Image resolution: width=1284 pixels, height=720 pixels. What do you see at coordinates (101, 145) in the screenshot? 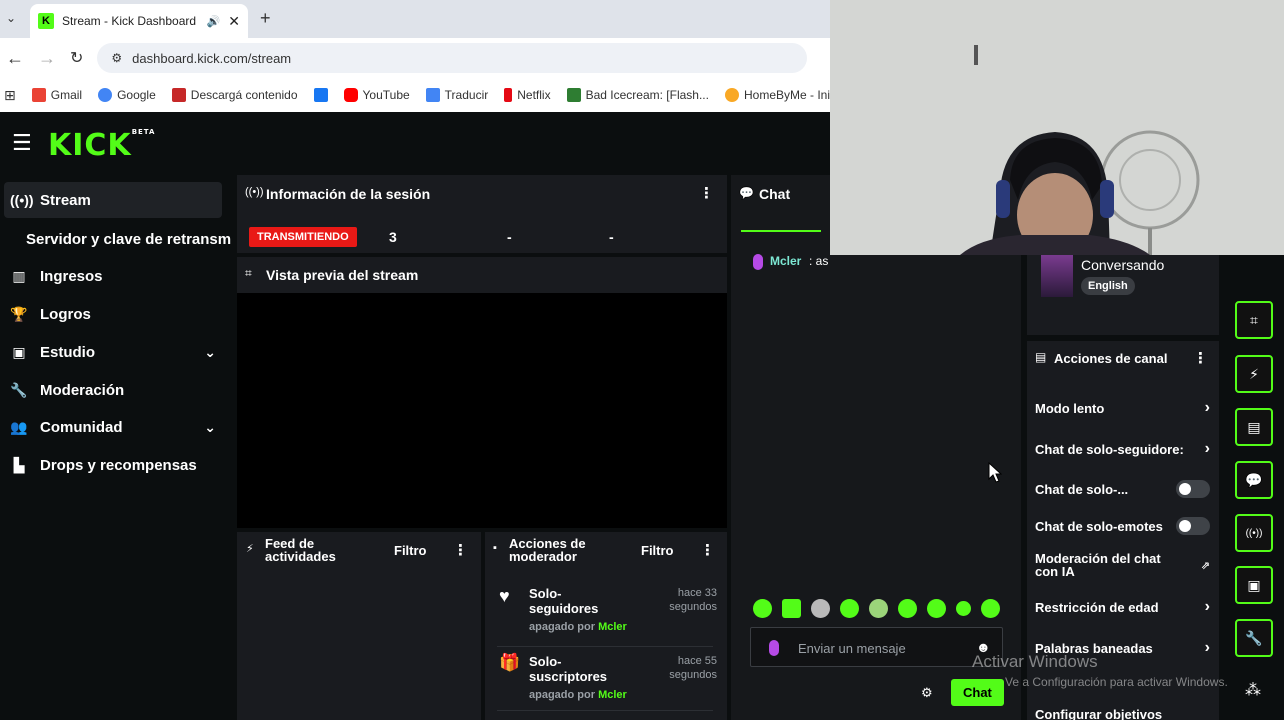
I see `kick-logo: KICKBETA` at bounding box center [101, 145].